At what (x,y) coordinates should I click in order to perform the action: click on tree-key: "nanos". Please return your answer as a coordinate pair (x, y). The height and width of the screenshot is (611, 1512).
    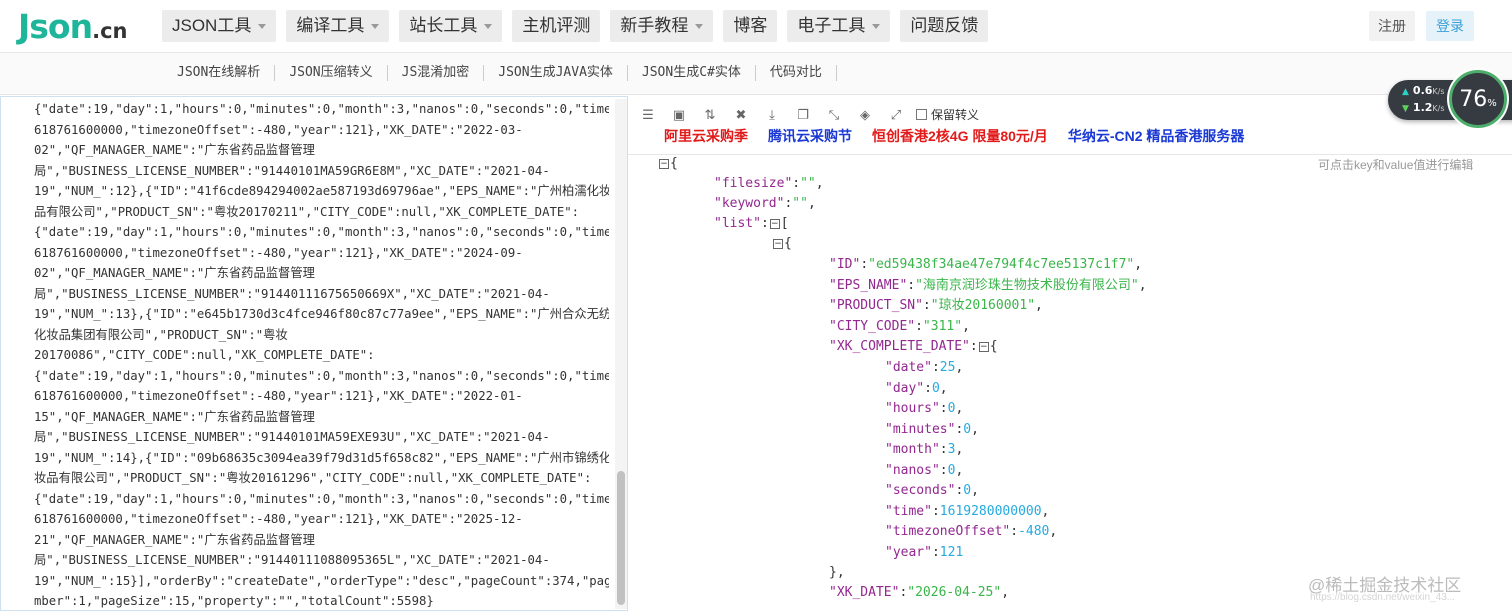
    Looking at the image, I should click on (912, 470).